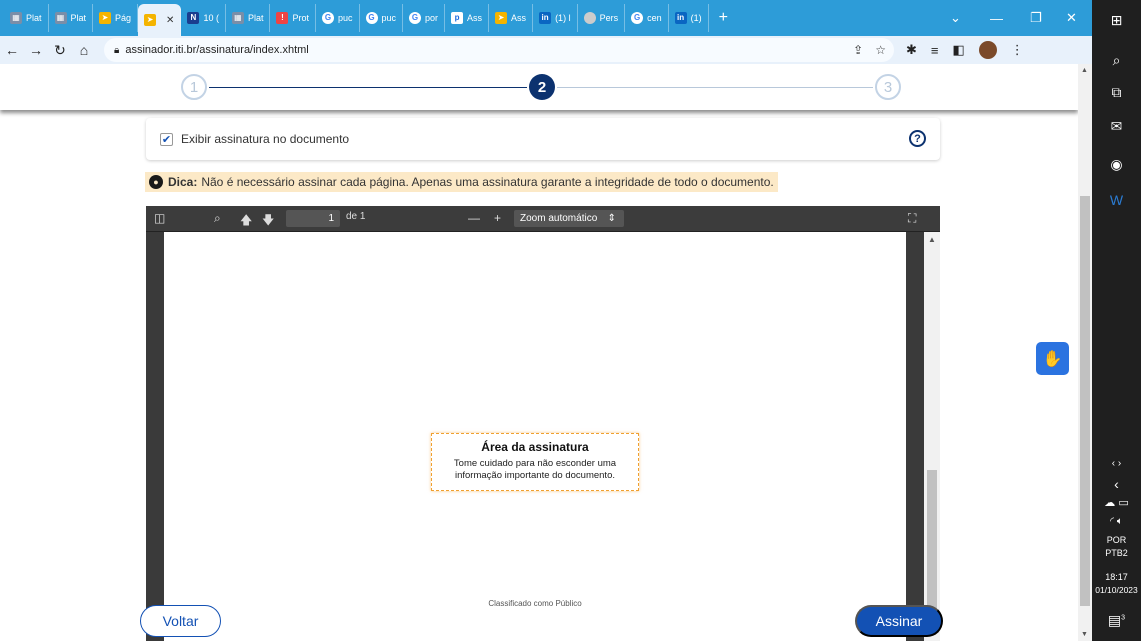  What do you see at coordinates (1123, 618) in the screenshot?
I see `notification-count: 3` at bounding box center [1123, 618].